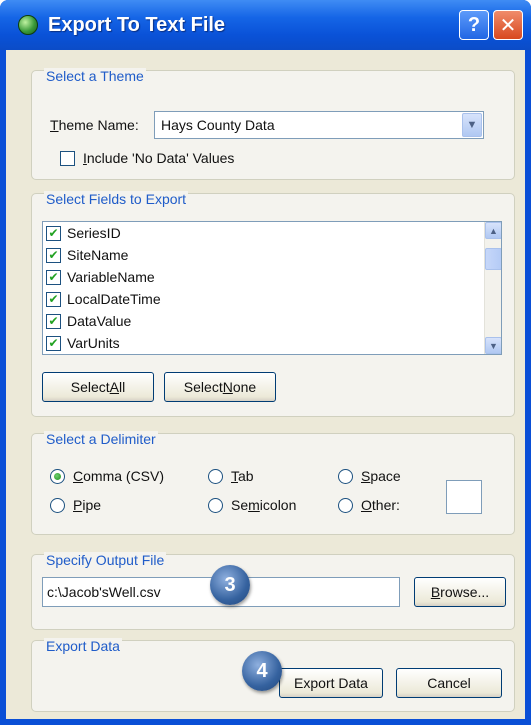 The width and height of the screenshot is (531, 725). Describe the element at coordinates (474, 25) in the screenshot. I see `help-button: ?` at that location.